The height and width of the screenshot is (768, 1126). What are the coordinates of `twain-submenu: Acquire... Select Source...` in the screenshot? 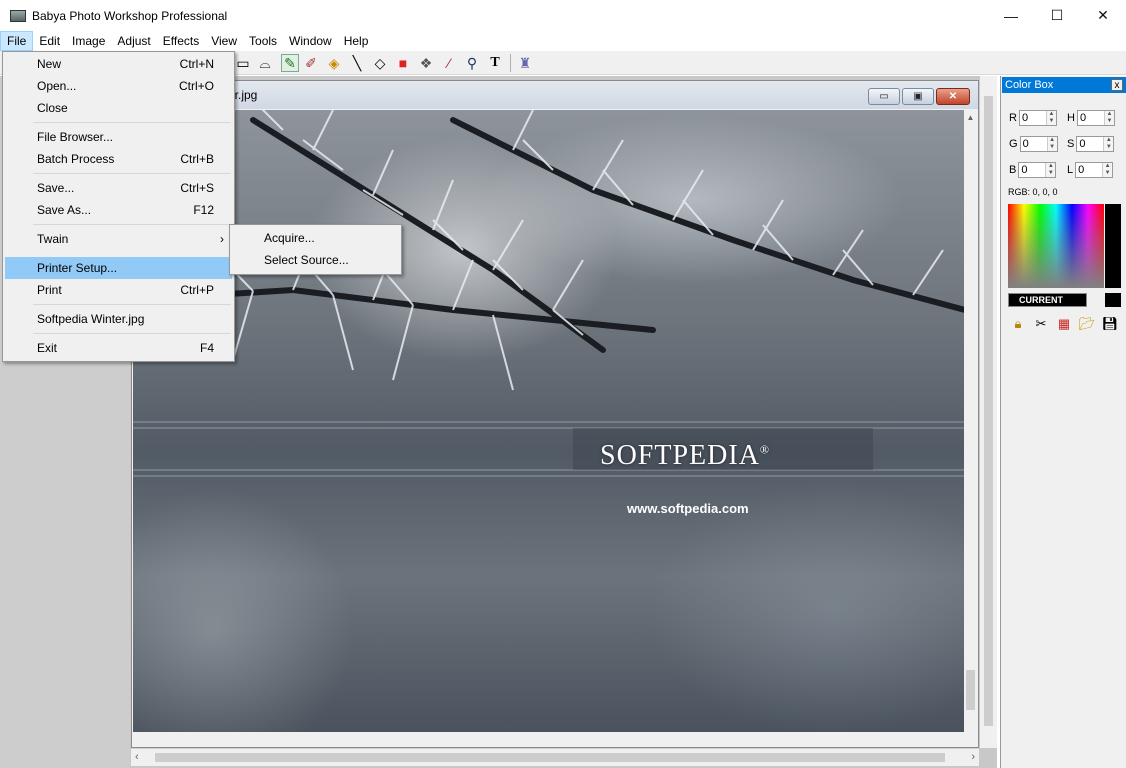 It's located at (315, 249).